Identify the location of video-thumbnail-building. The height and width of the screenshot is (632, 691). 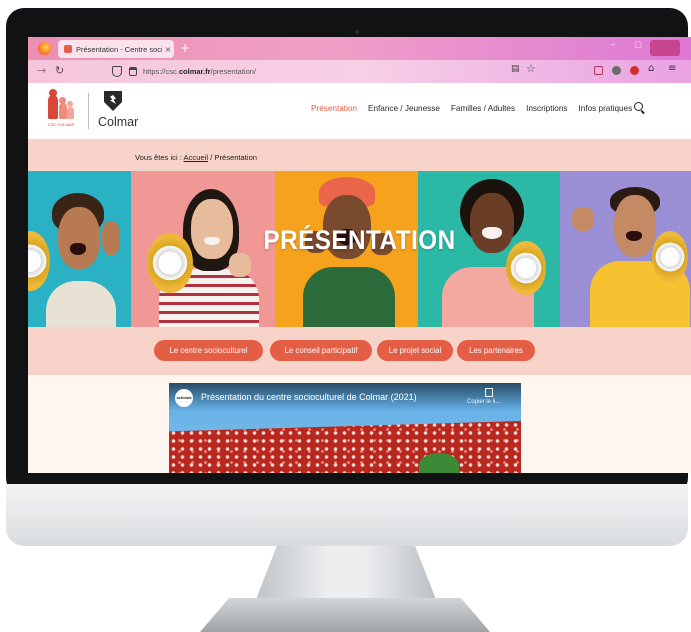
(345, 447).